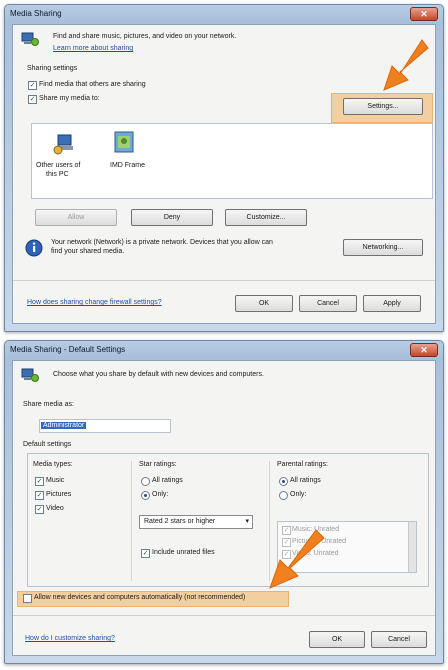 This screenshot has width=448, height=670. I want to click on pictures-checkbox: ✓, so click(39, 495).